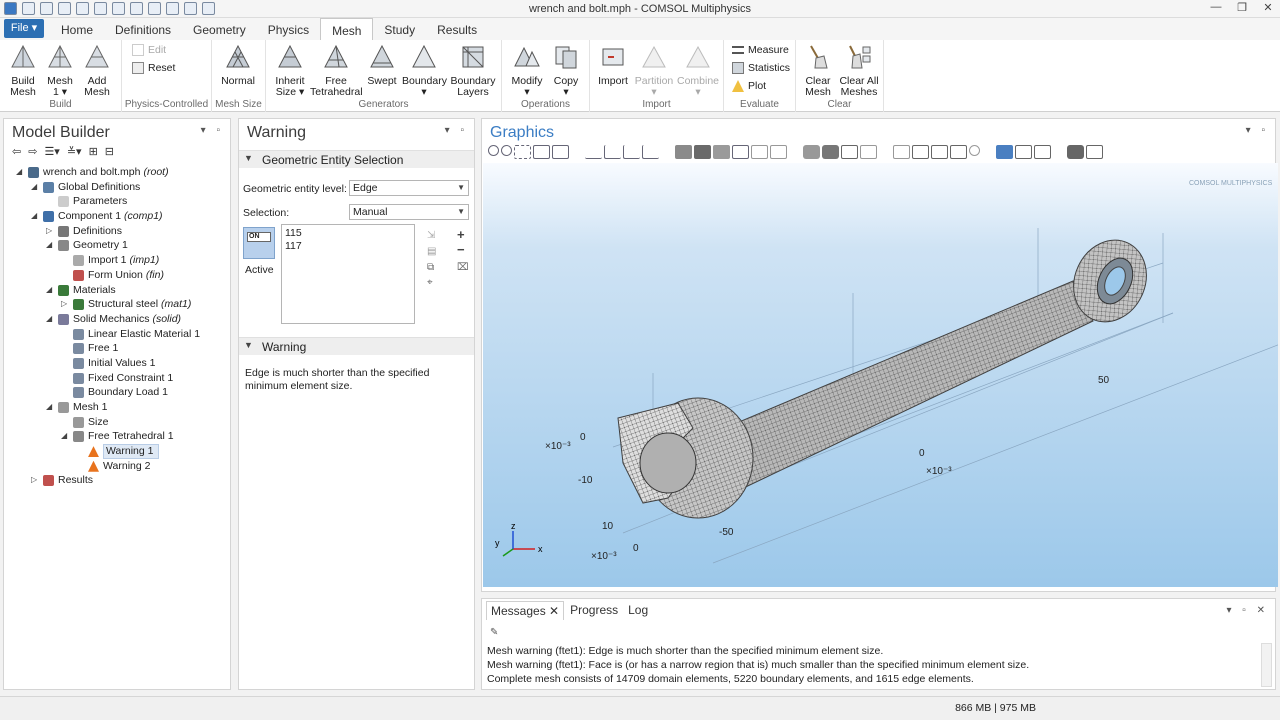 The height and width of the screenshot is (720, 1280). I want to click on paste-selection-icon: ▤, so click(431, 251).